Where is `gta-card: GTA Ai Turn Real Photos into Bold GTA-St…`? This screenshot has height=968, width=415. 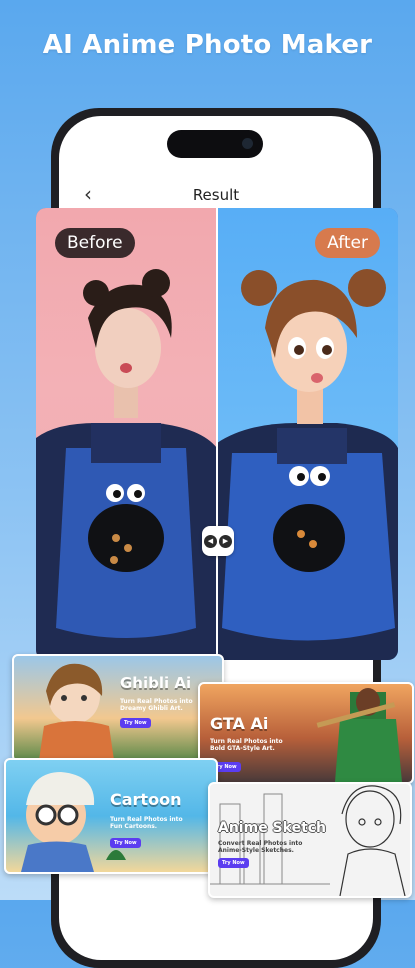
gta-card: GTA Ai Turn Real Photos into Bold GTA-St… is located at coordinates (306, 733).